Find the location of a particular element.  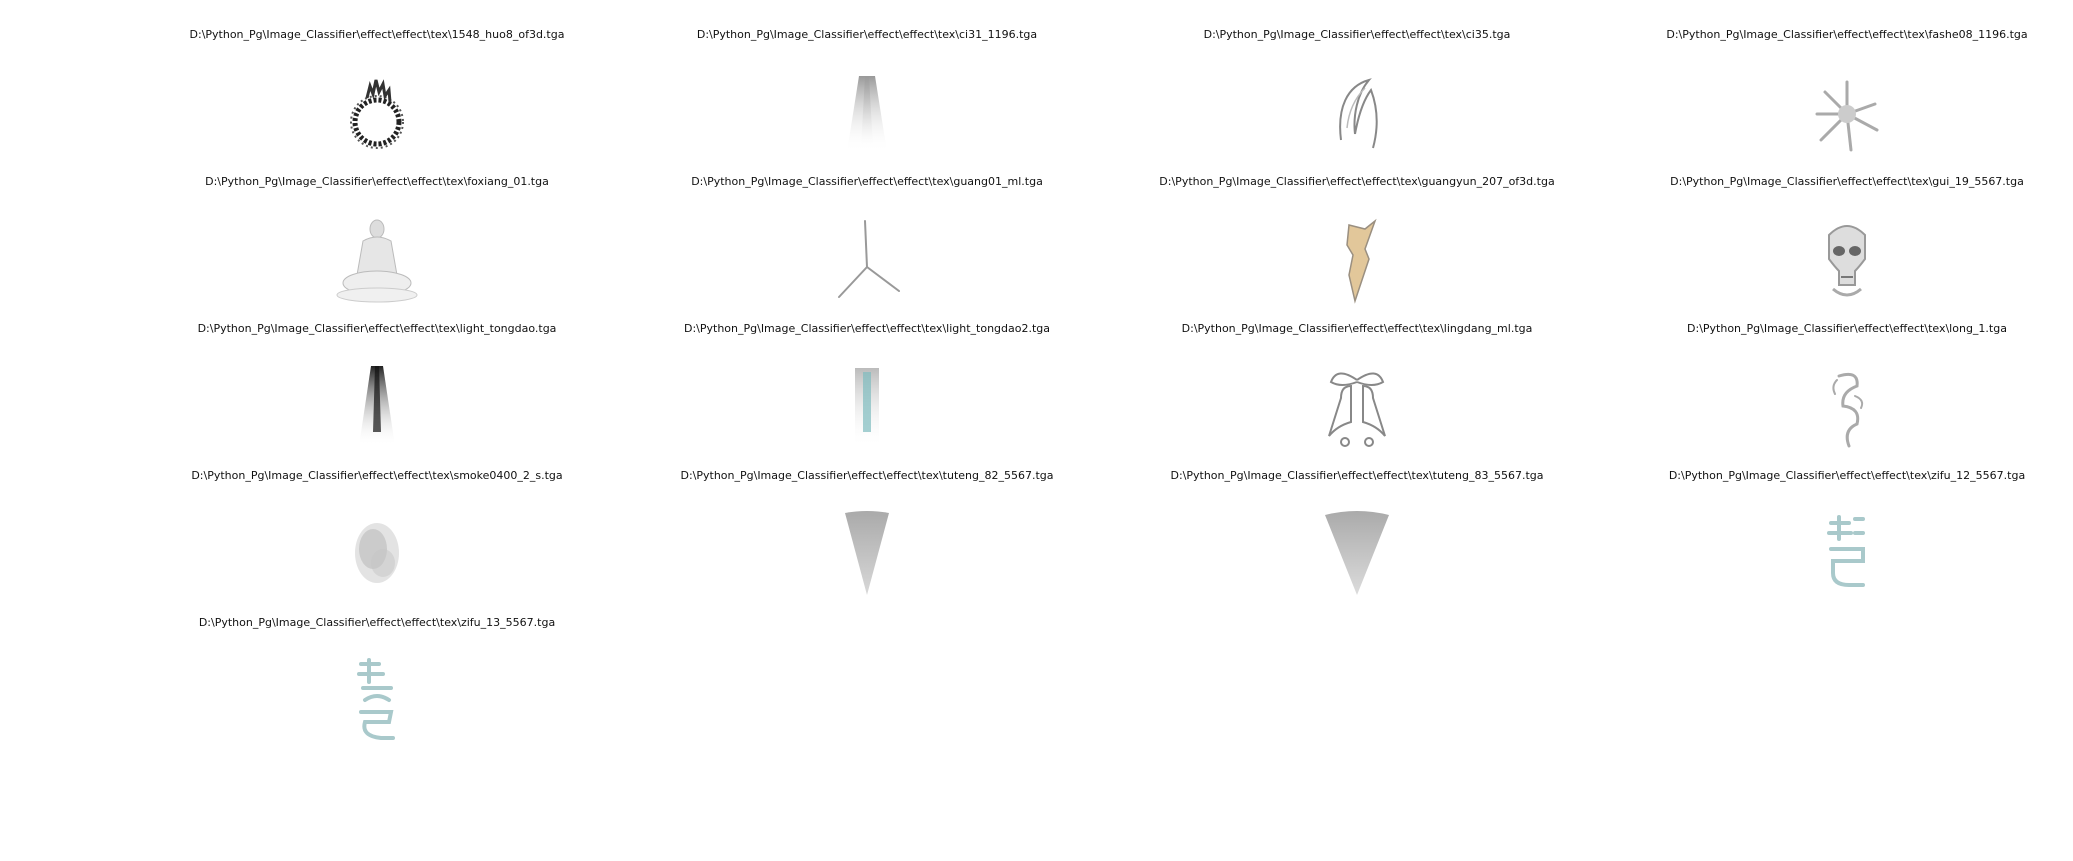

wide-fan-icon is located at coordinates (1357, 554).